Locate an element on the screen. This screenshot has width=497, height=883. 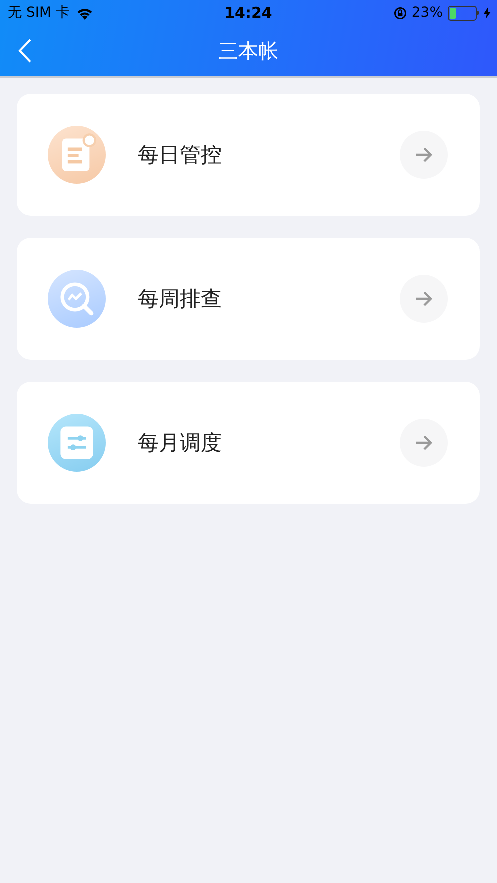
battery-icon is located at coordinates (463, 13).